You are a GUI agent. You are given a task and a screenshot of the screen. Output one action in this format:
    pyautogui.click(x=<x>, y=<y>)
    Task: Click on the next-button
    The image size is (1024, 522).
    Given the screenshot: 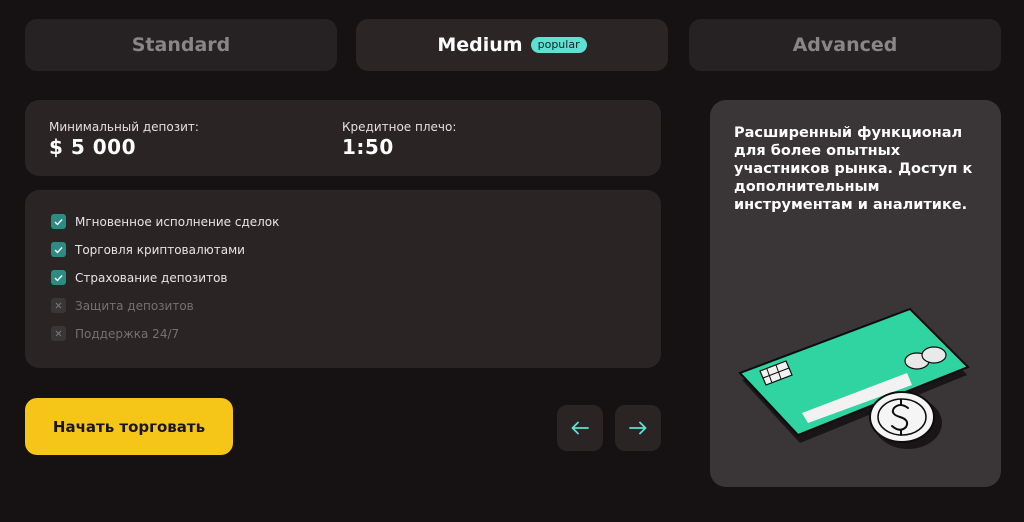 What is the action you would take?
    pyautogui.click(x=638, y=428)
    